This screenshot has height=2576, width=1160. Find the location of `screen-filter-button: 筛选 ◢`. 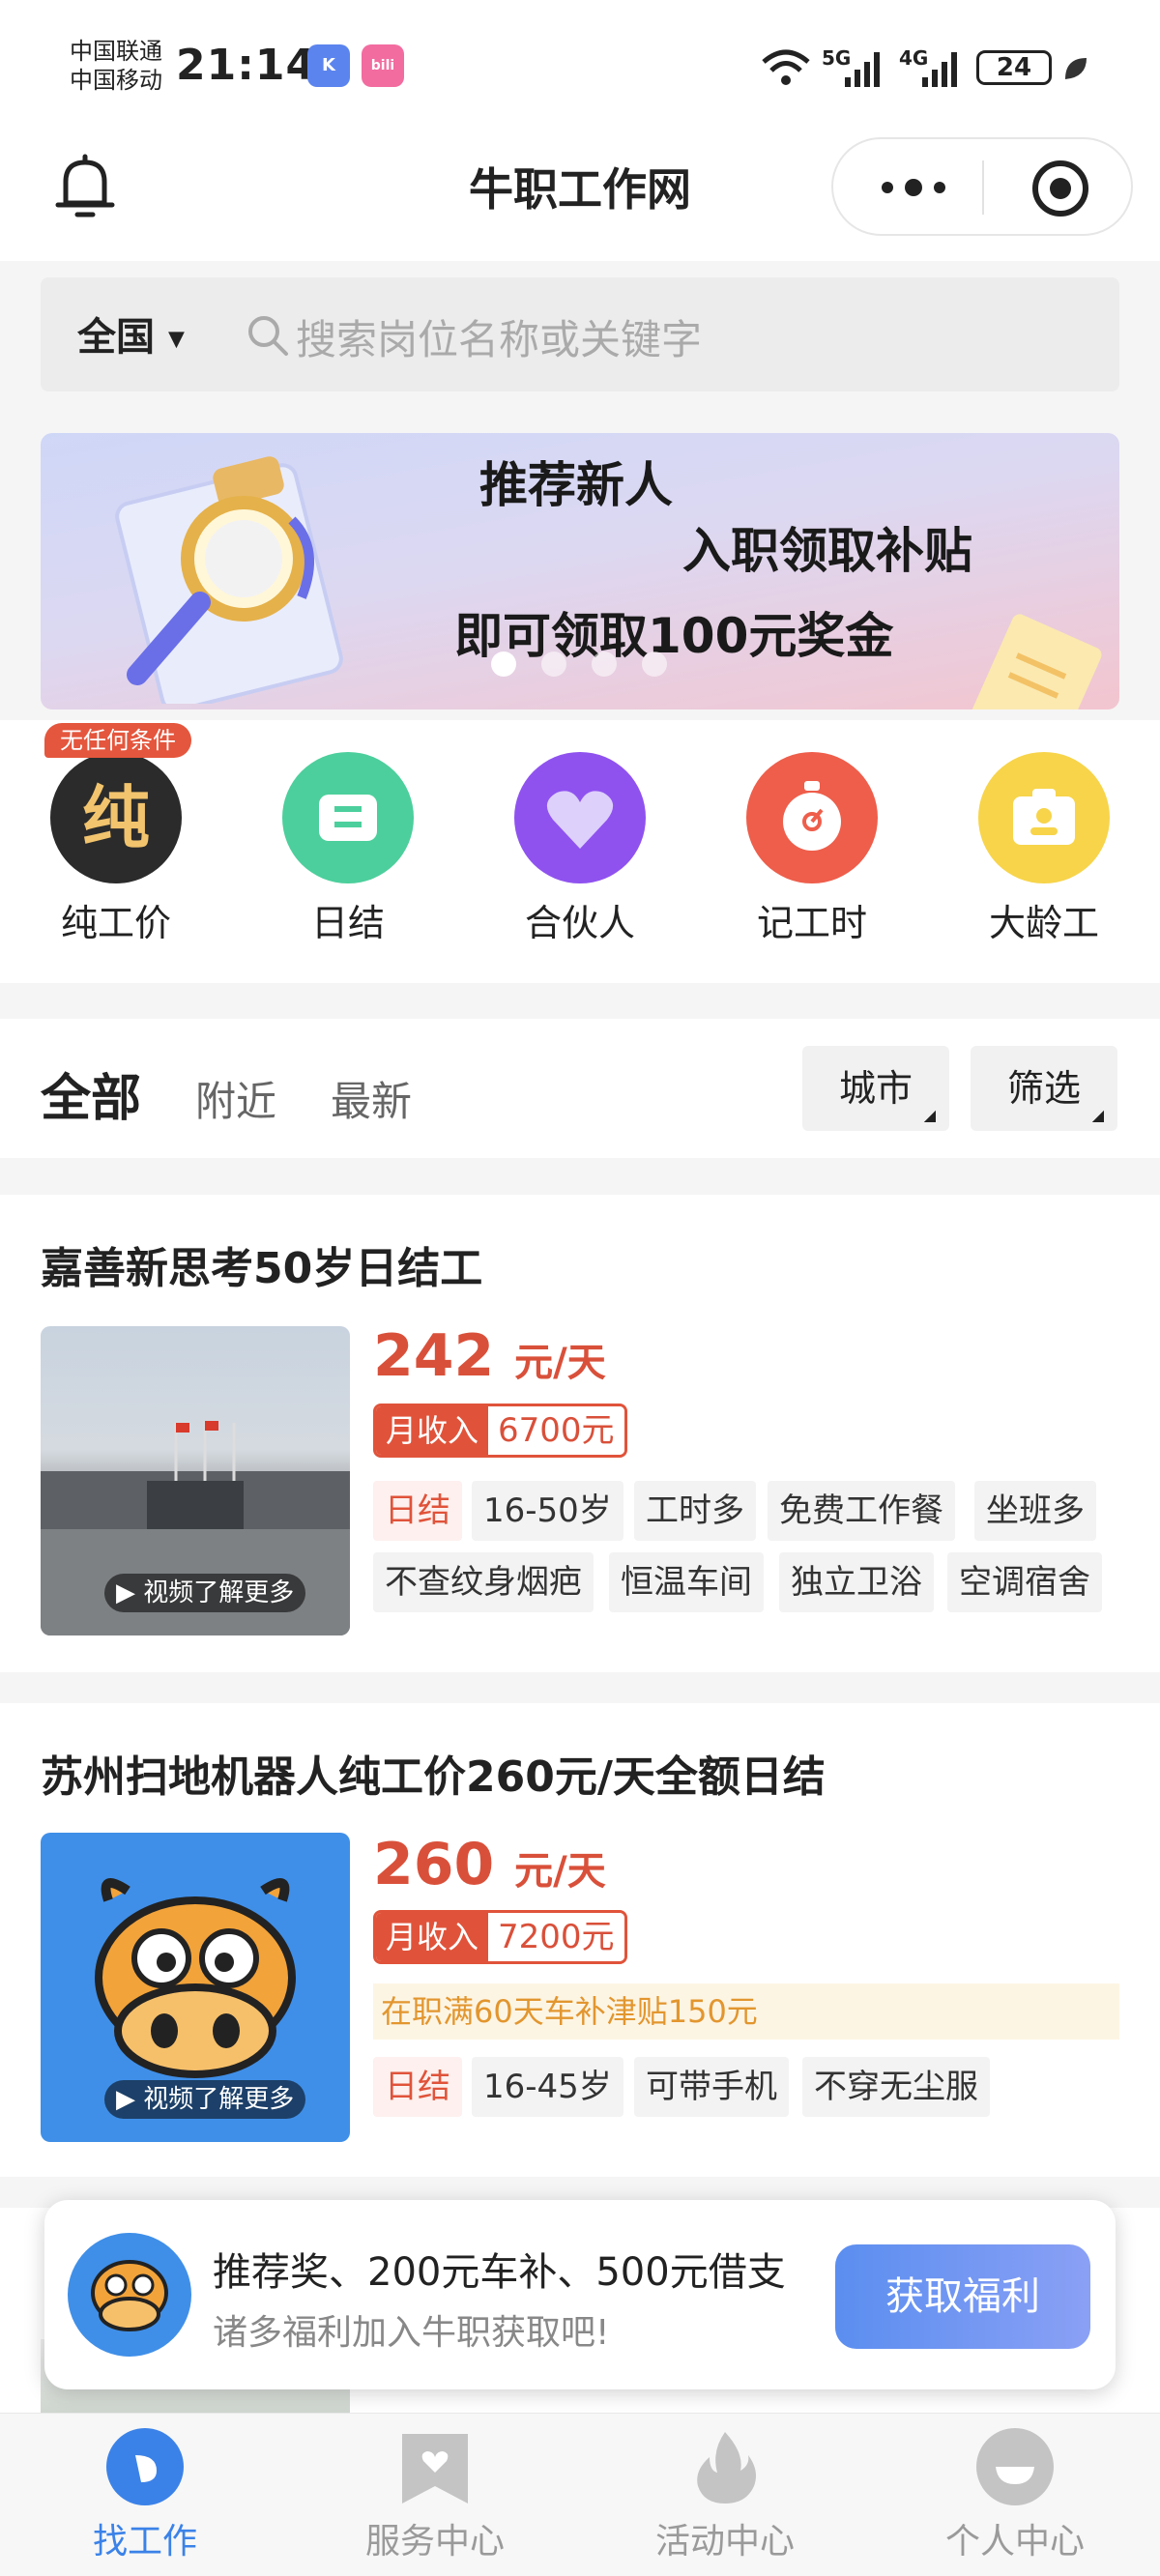

screen-filter-button: 筛选 ◢ is located at coordinates (1044, 1088).